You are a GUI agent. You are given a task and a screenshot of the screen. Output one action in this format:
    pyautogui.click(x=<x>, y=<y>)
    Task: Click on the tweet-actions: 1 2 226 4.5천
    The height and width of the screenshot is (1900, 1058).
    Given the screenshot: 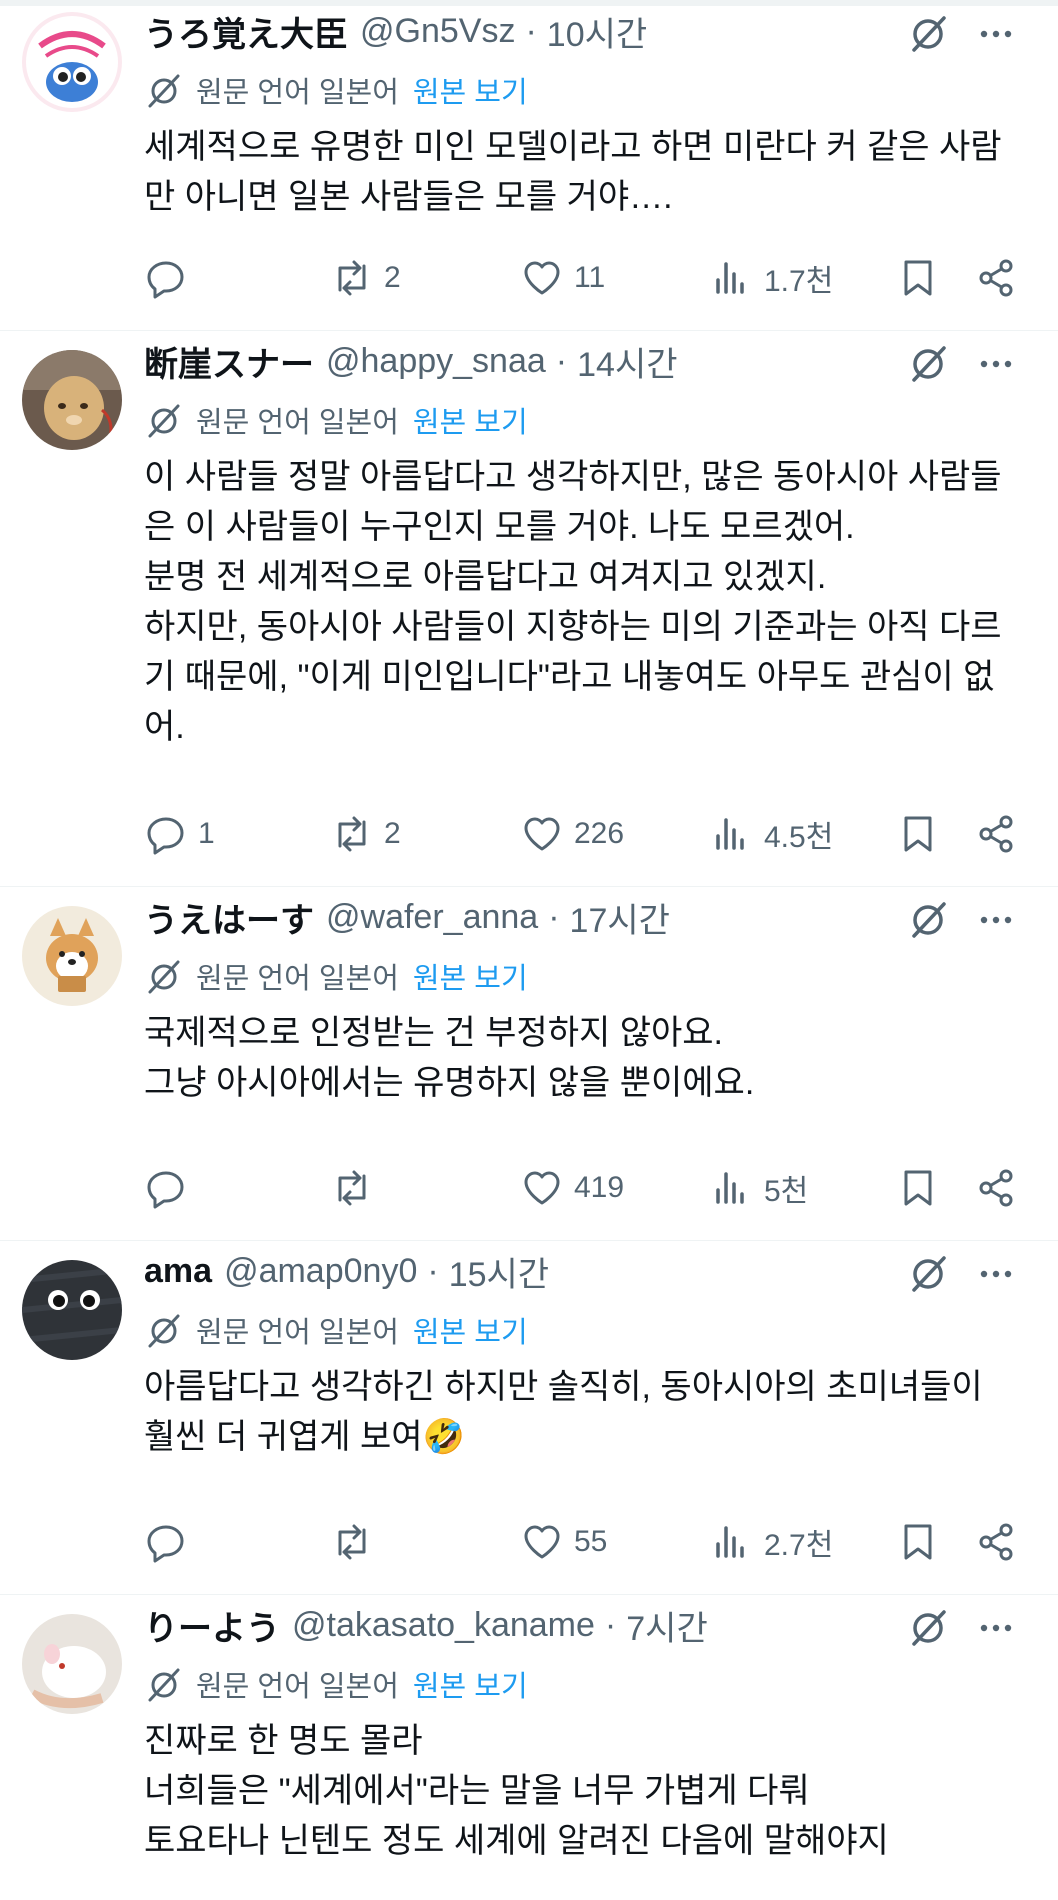 What is the action you would take?
    pyautogui.click(x=529, y=834)
    